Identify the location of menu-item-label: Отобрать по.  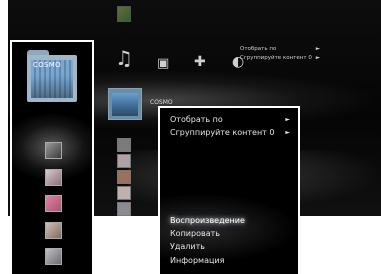
(196, 119).